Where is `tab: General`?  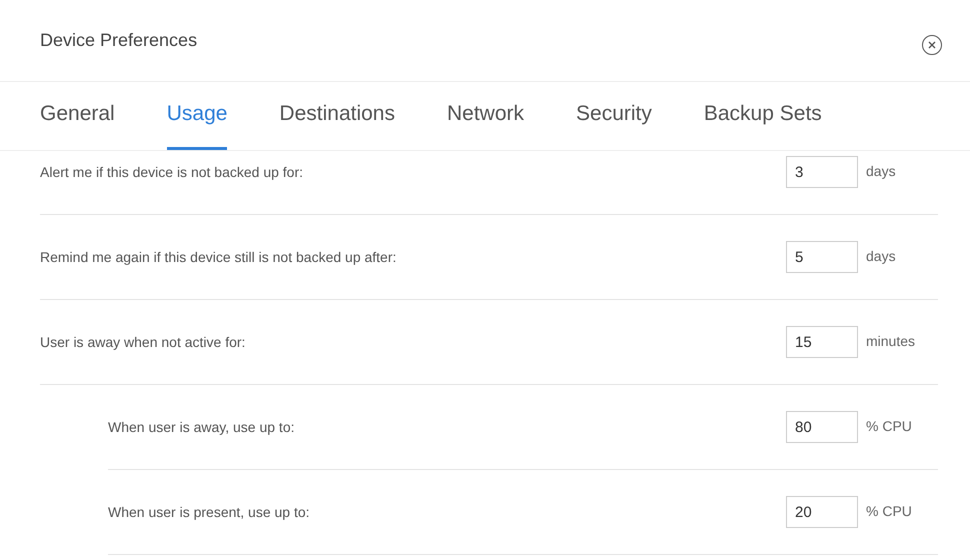
tab: General is located at coordinates (77, 124).